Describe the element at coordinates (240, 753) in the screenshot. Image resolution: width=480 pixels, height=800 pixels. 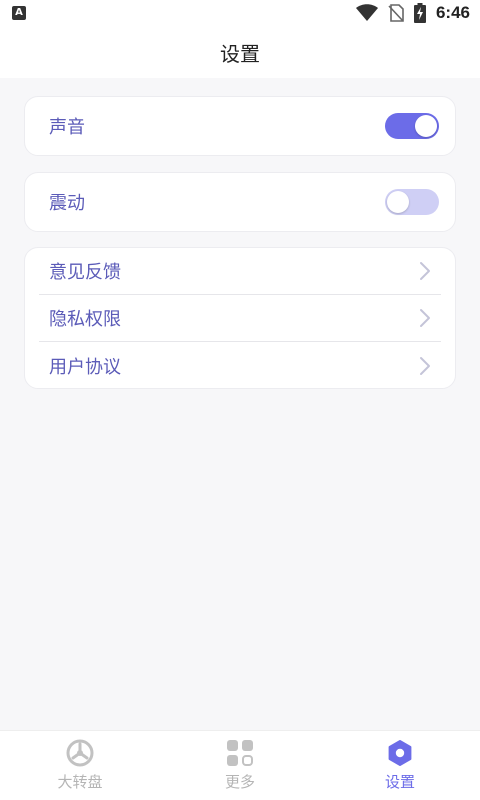
I see `grid-icon` at that location.